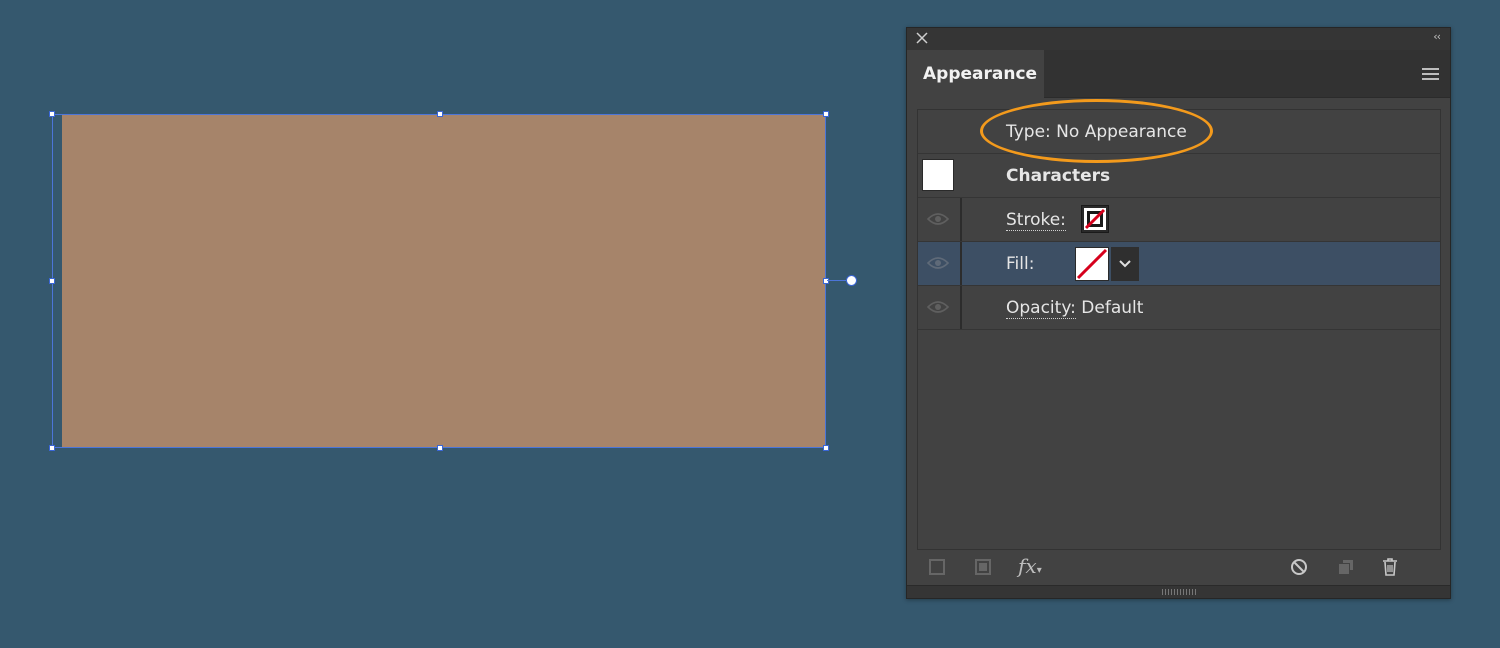 The image size is (1500, 648). Describe the element at coordinates (975, 74) in the screenshot. I see `tab-appearance: Appearance` at that location.